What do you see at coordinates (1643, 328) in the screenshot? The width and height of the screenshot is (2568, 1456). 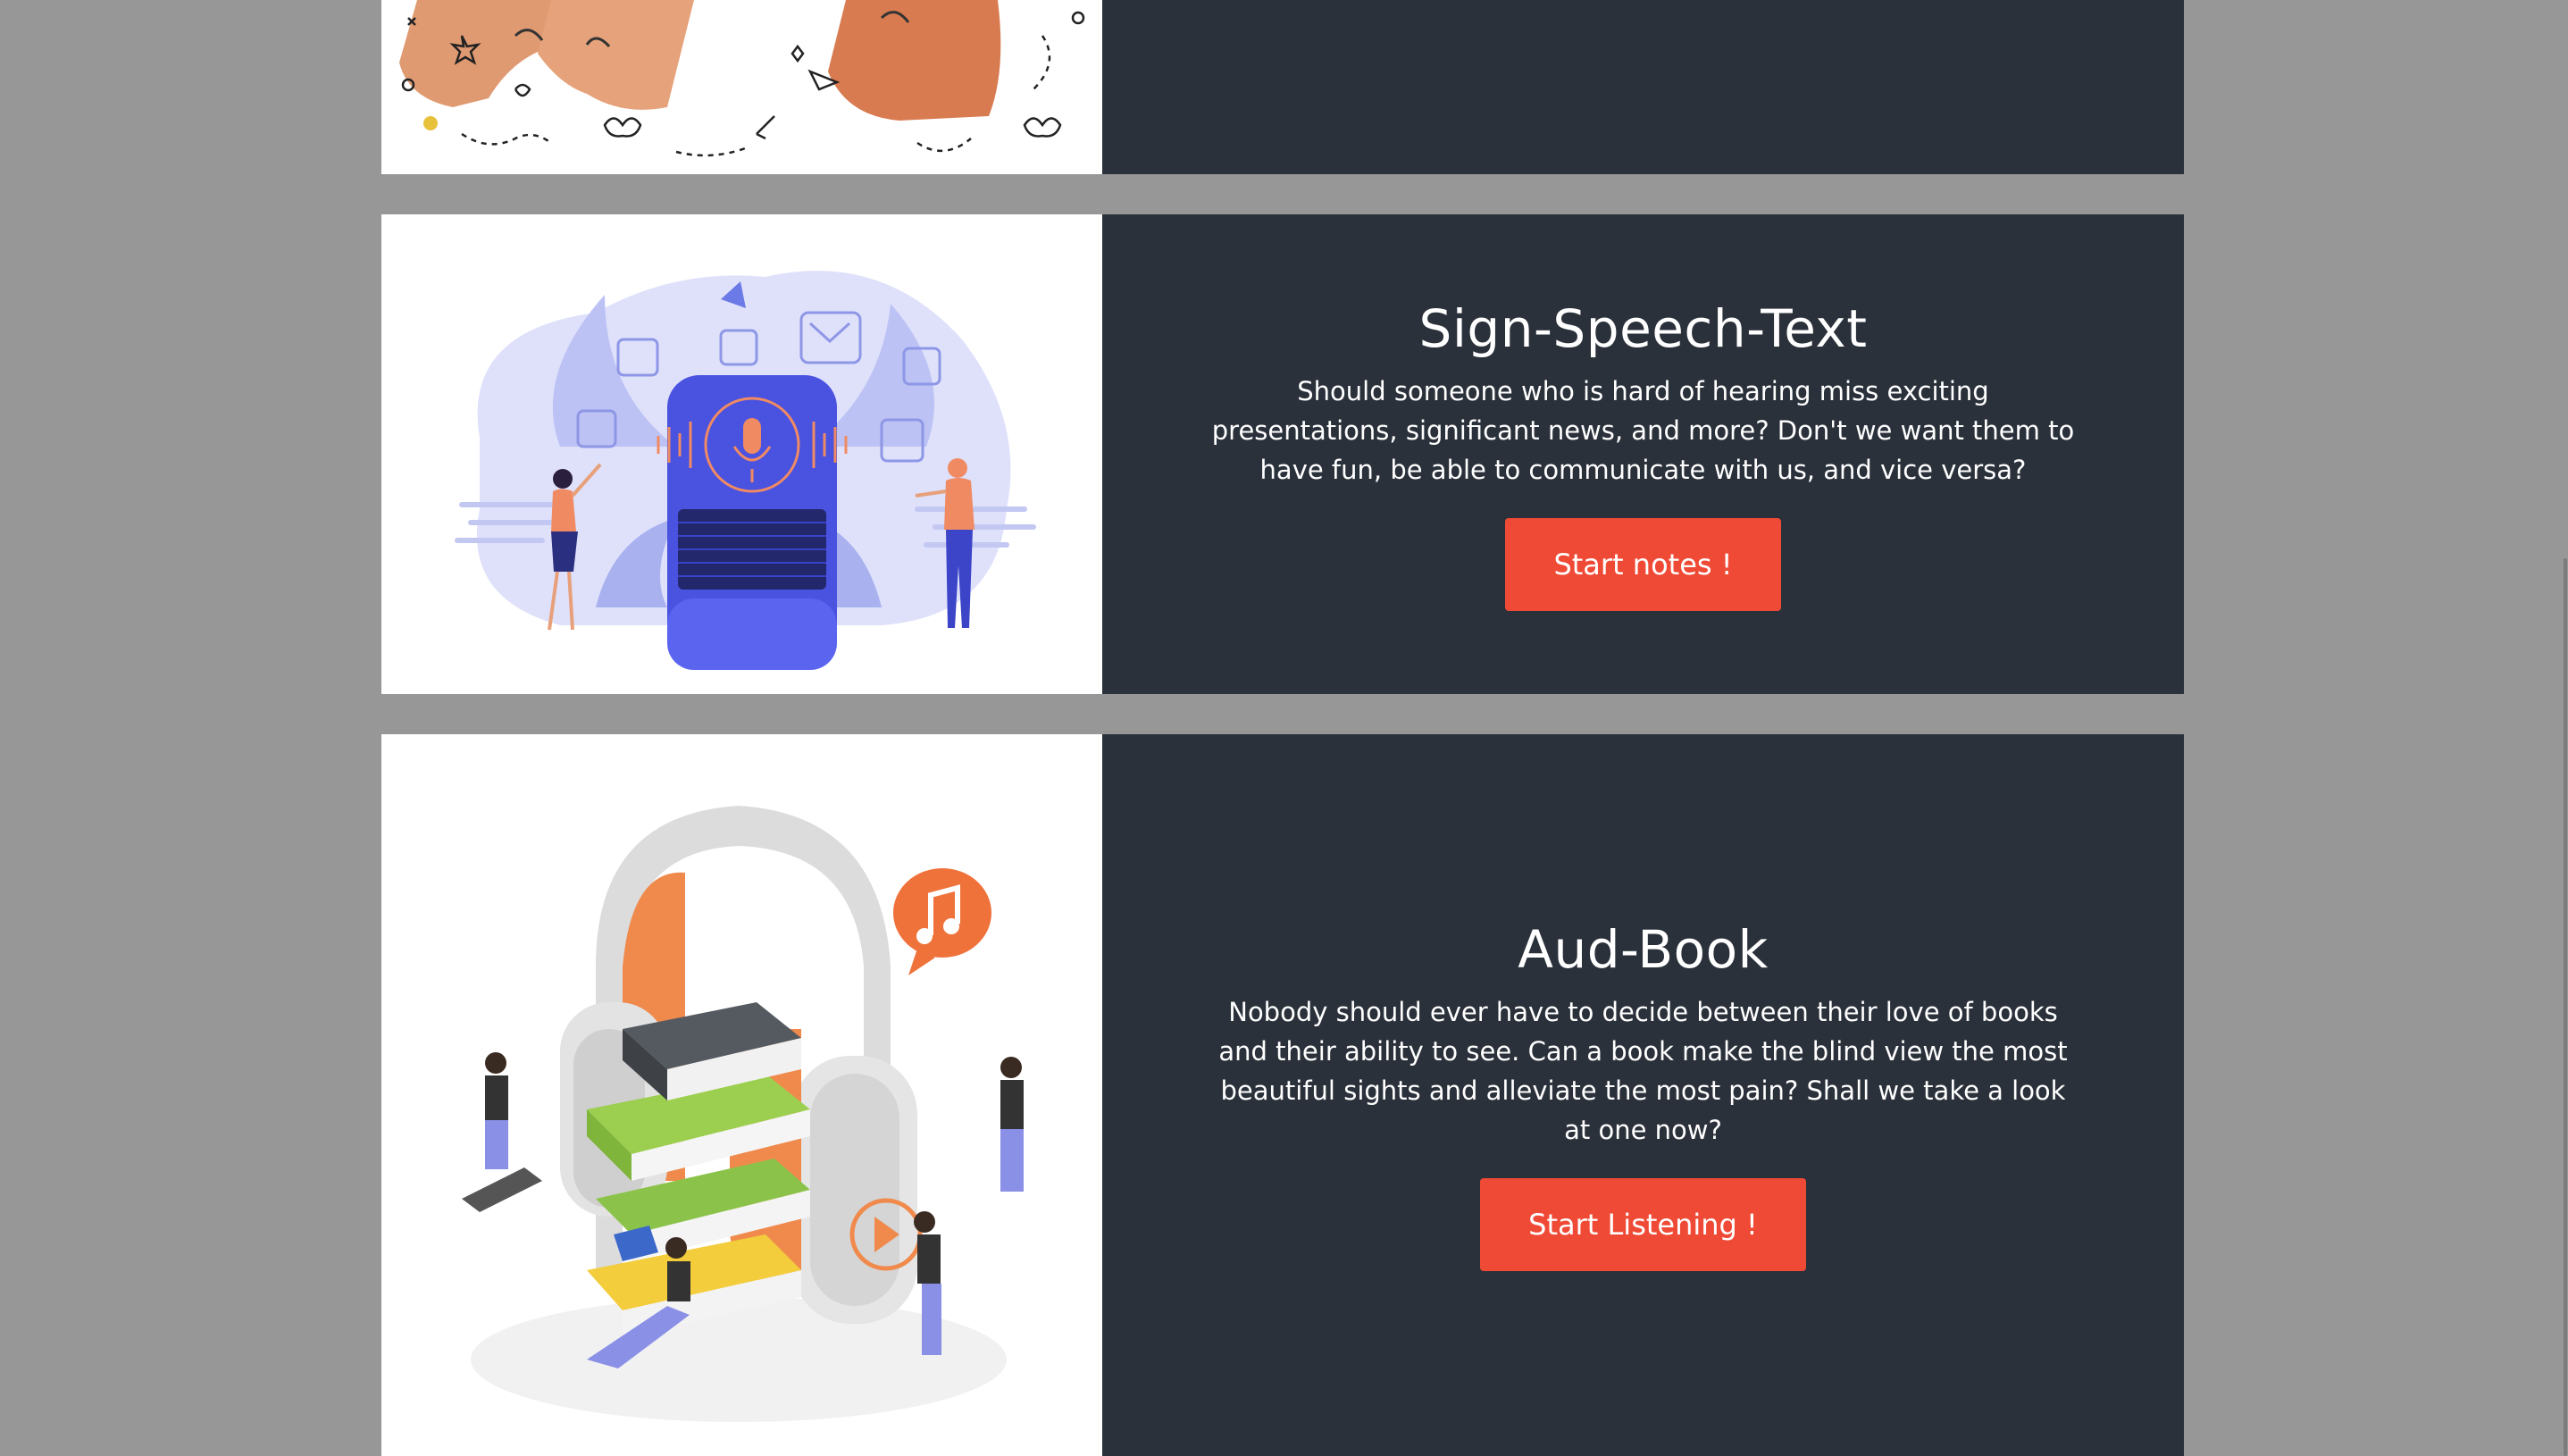 I see `feature-title: Sign-Speech-Text` at bounding box center [1643, 328].